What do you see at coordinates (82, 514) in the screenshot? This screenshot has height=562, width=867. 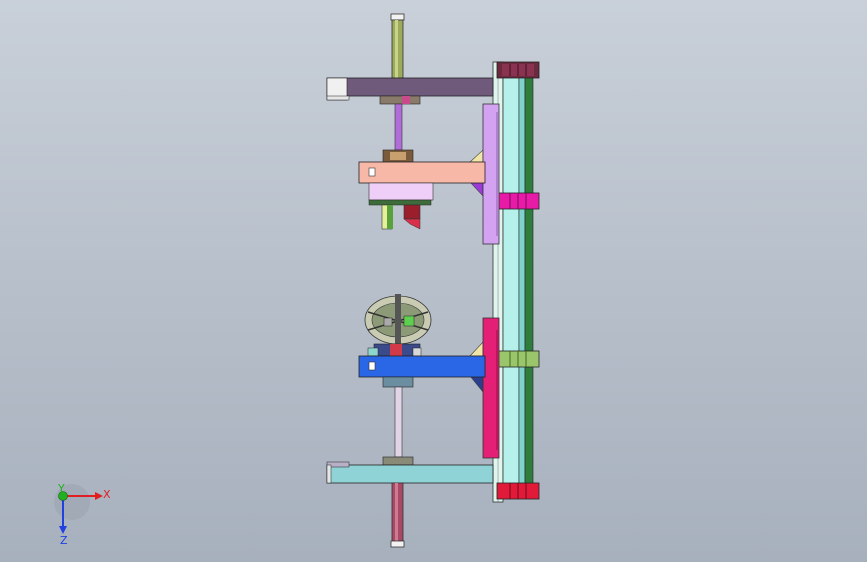 I see `orientation-triad: X Y Z` at bounding box center [82, 514].